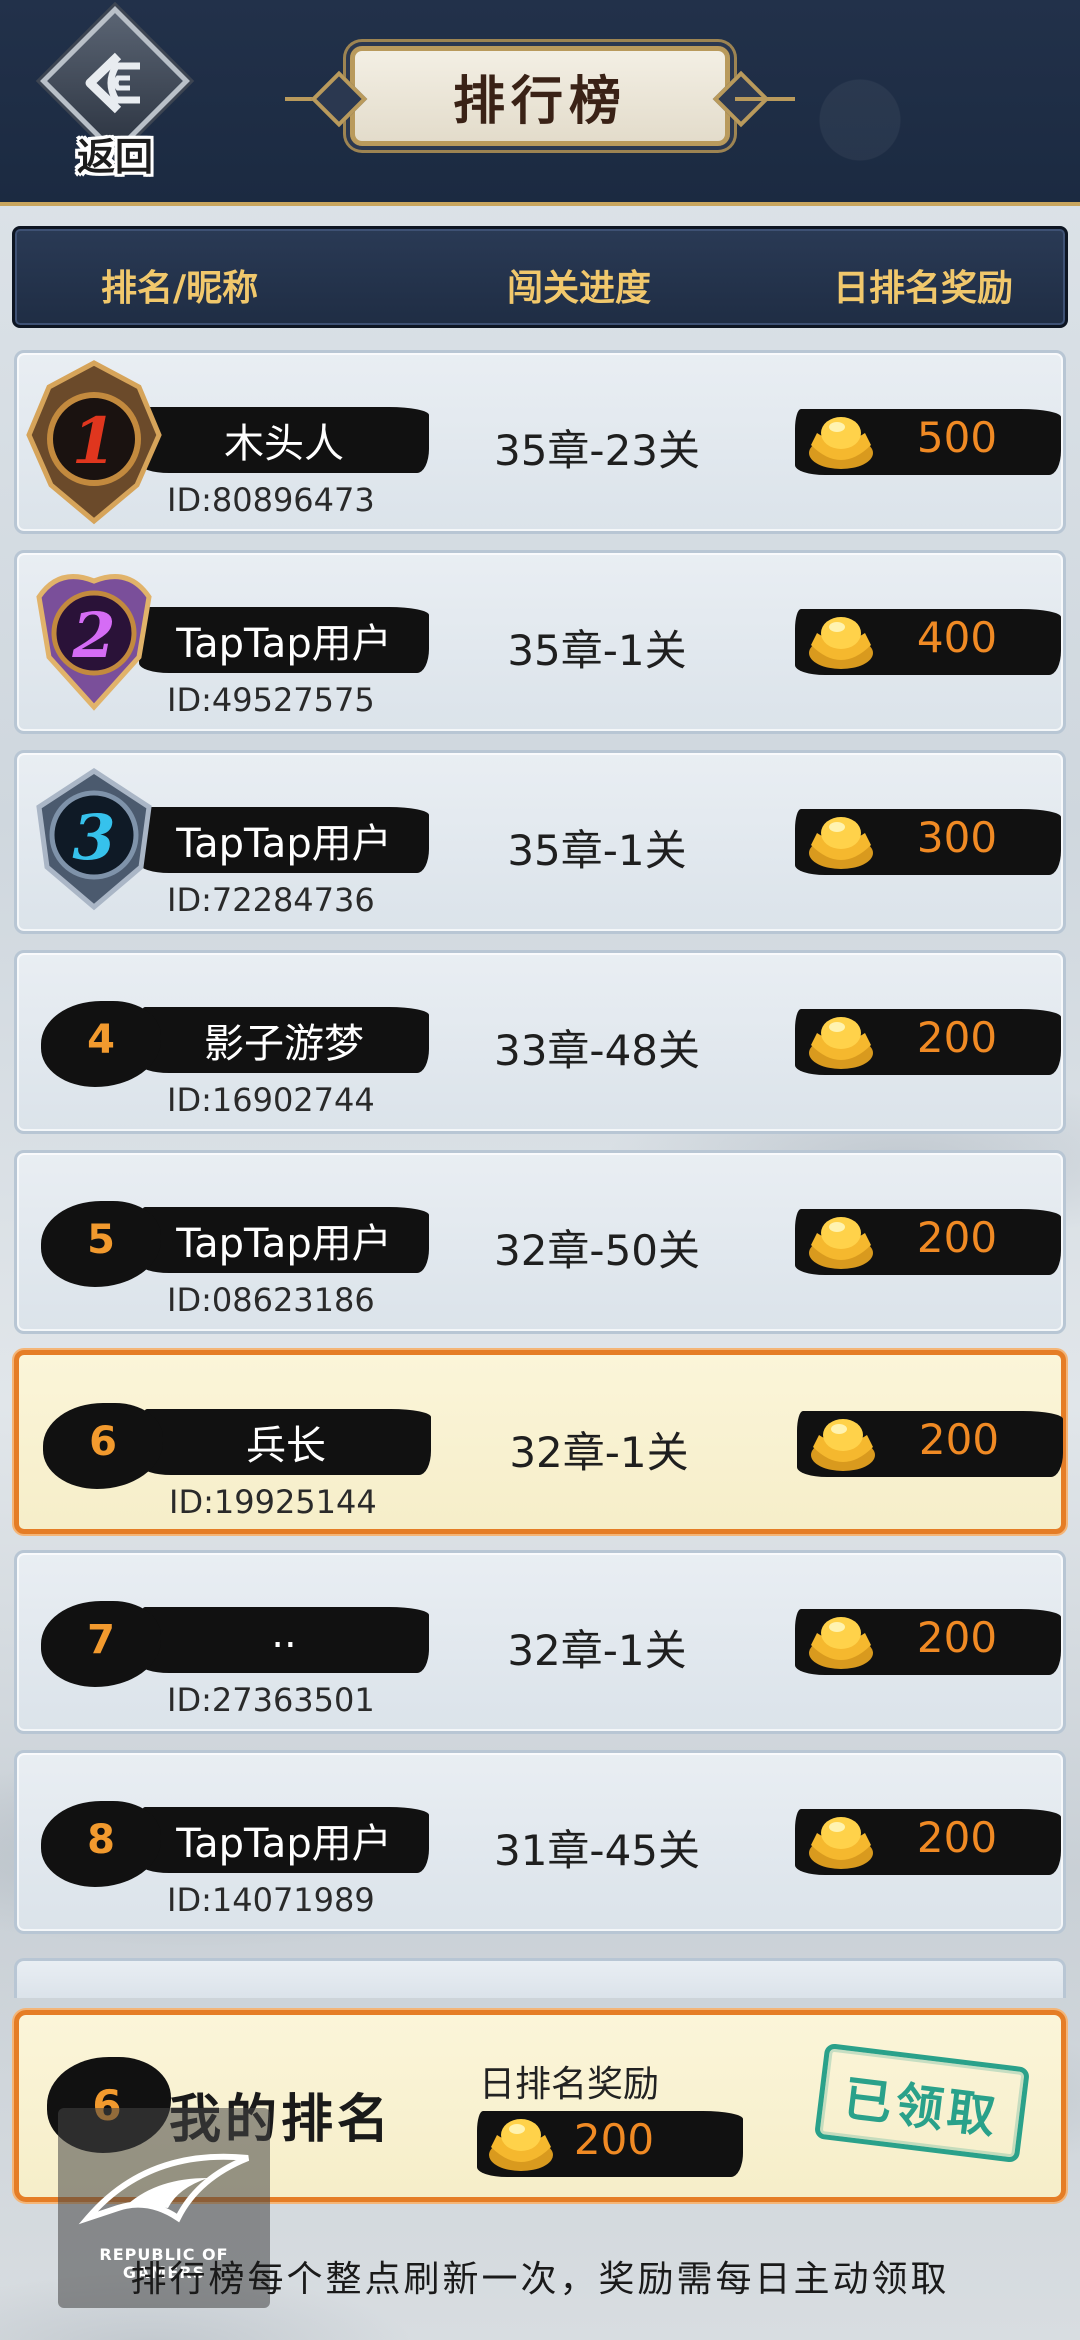 The height and width of the screenshot is (2340, 1080). Describe the element at coordinates (597, 450) in the screenshot. I see `stage-progress: 35章-23关` at that location.